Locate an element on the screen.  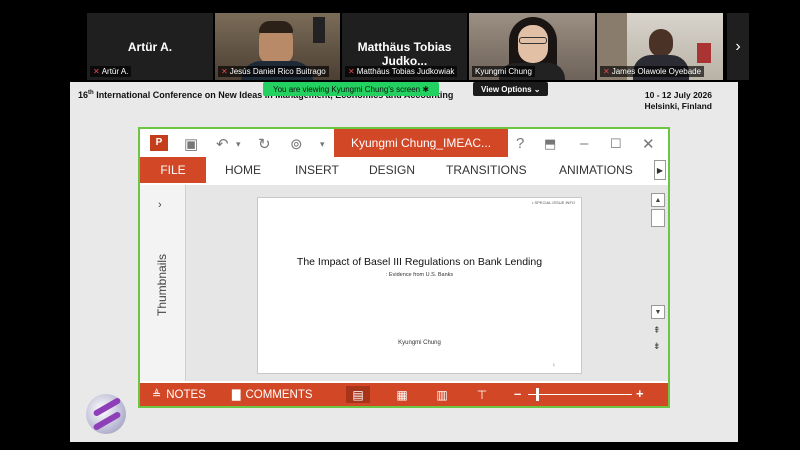
conference-logo-icon is located at coordinates (106, 414).